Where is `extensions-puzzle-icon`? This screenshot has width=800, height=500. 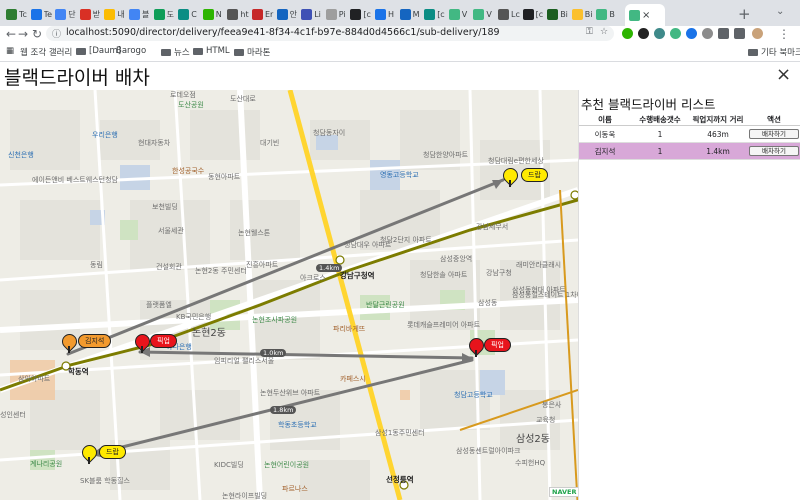
extensions-puzzle-icon is located at coordinates (723, 33).